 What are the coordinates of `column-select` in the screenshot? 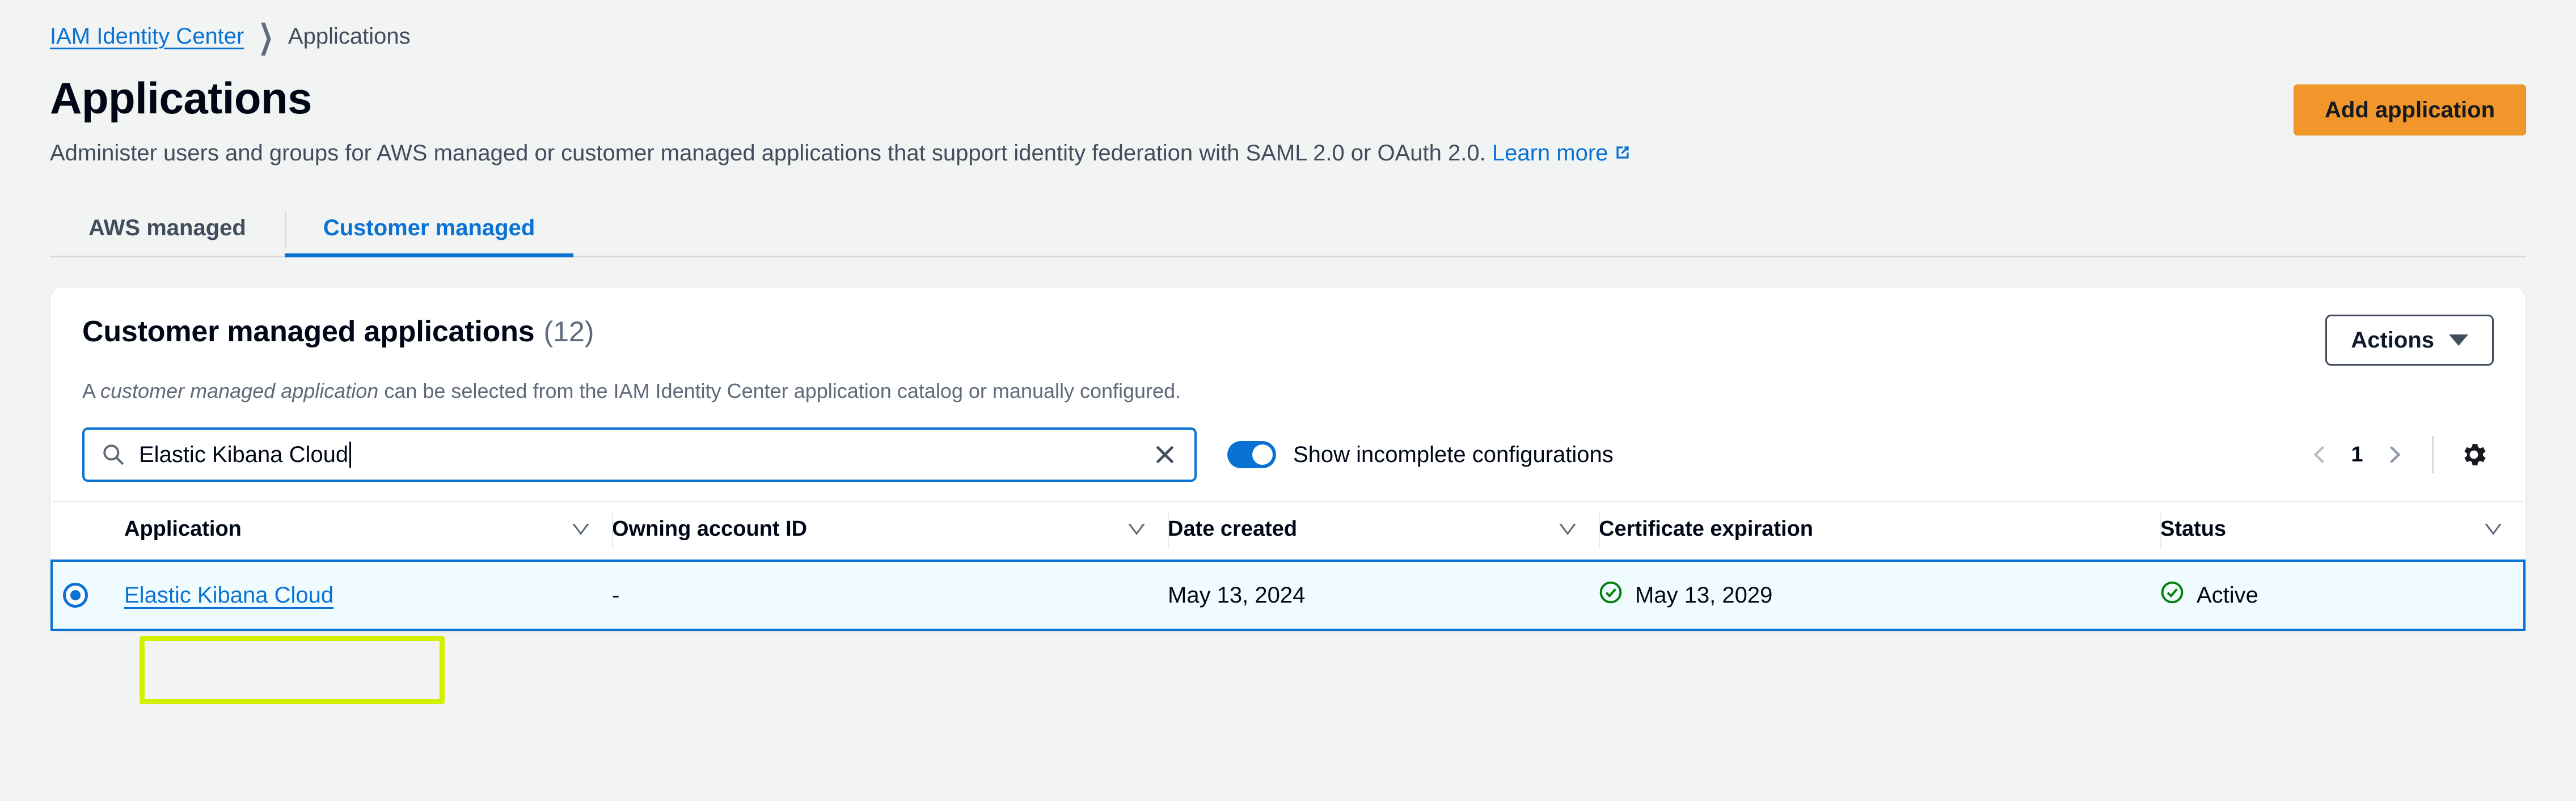 It's located at (88, 531).